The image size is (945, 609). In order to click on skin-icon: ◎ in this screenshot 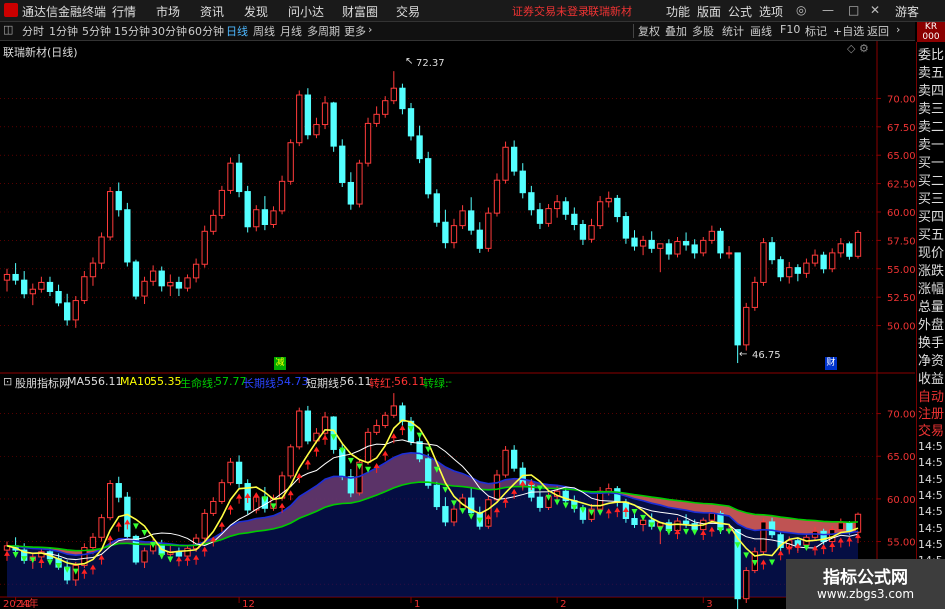, I will do `click(801, 10)`.